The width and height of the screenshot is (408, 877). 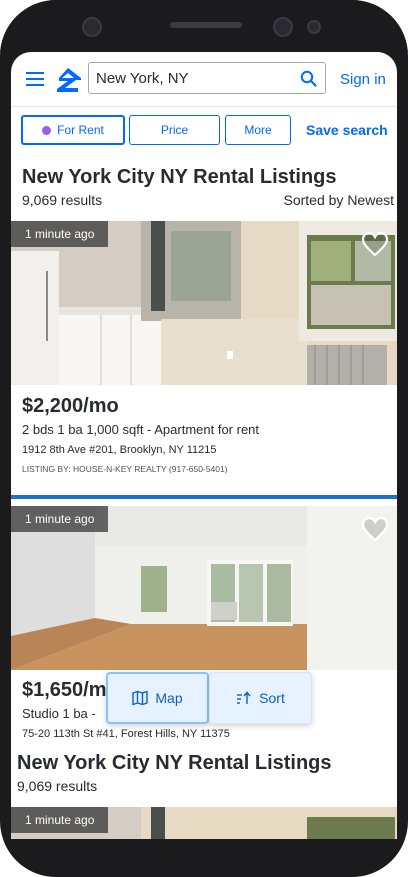 I want to click on map-button-label: Map, so click(x=169, y=698).